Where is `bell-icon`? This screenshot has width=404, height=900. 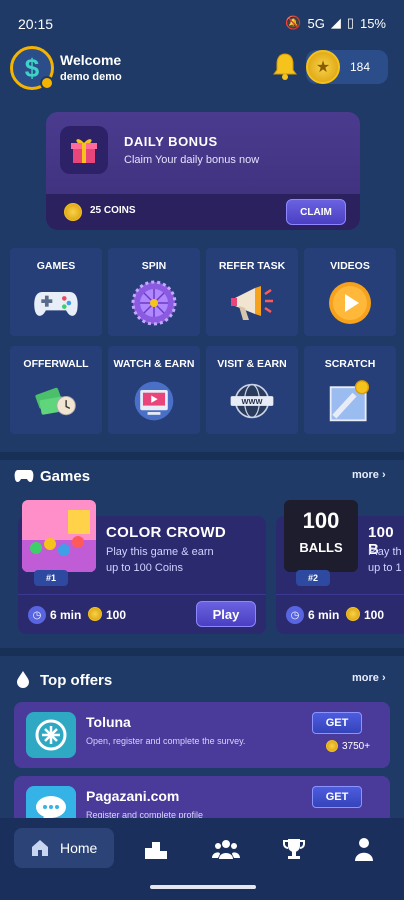
bell-icon is located at coordinates (285, 66).